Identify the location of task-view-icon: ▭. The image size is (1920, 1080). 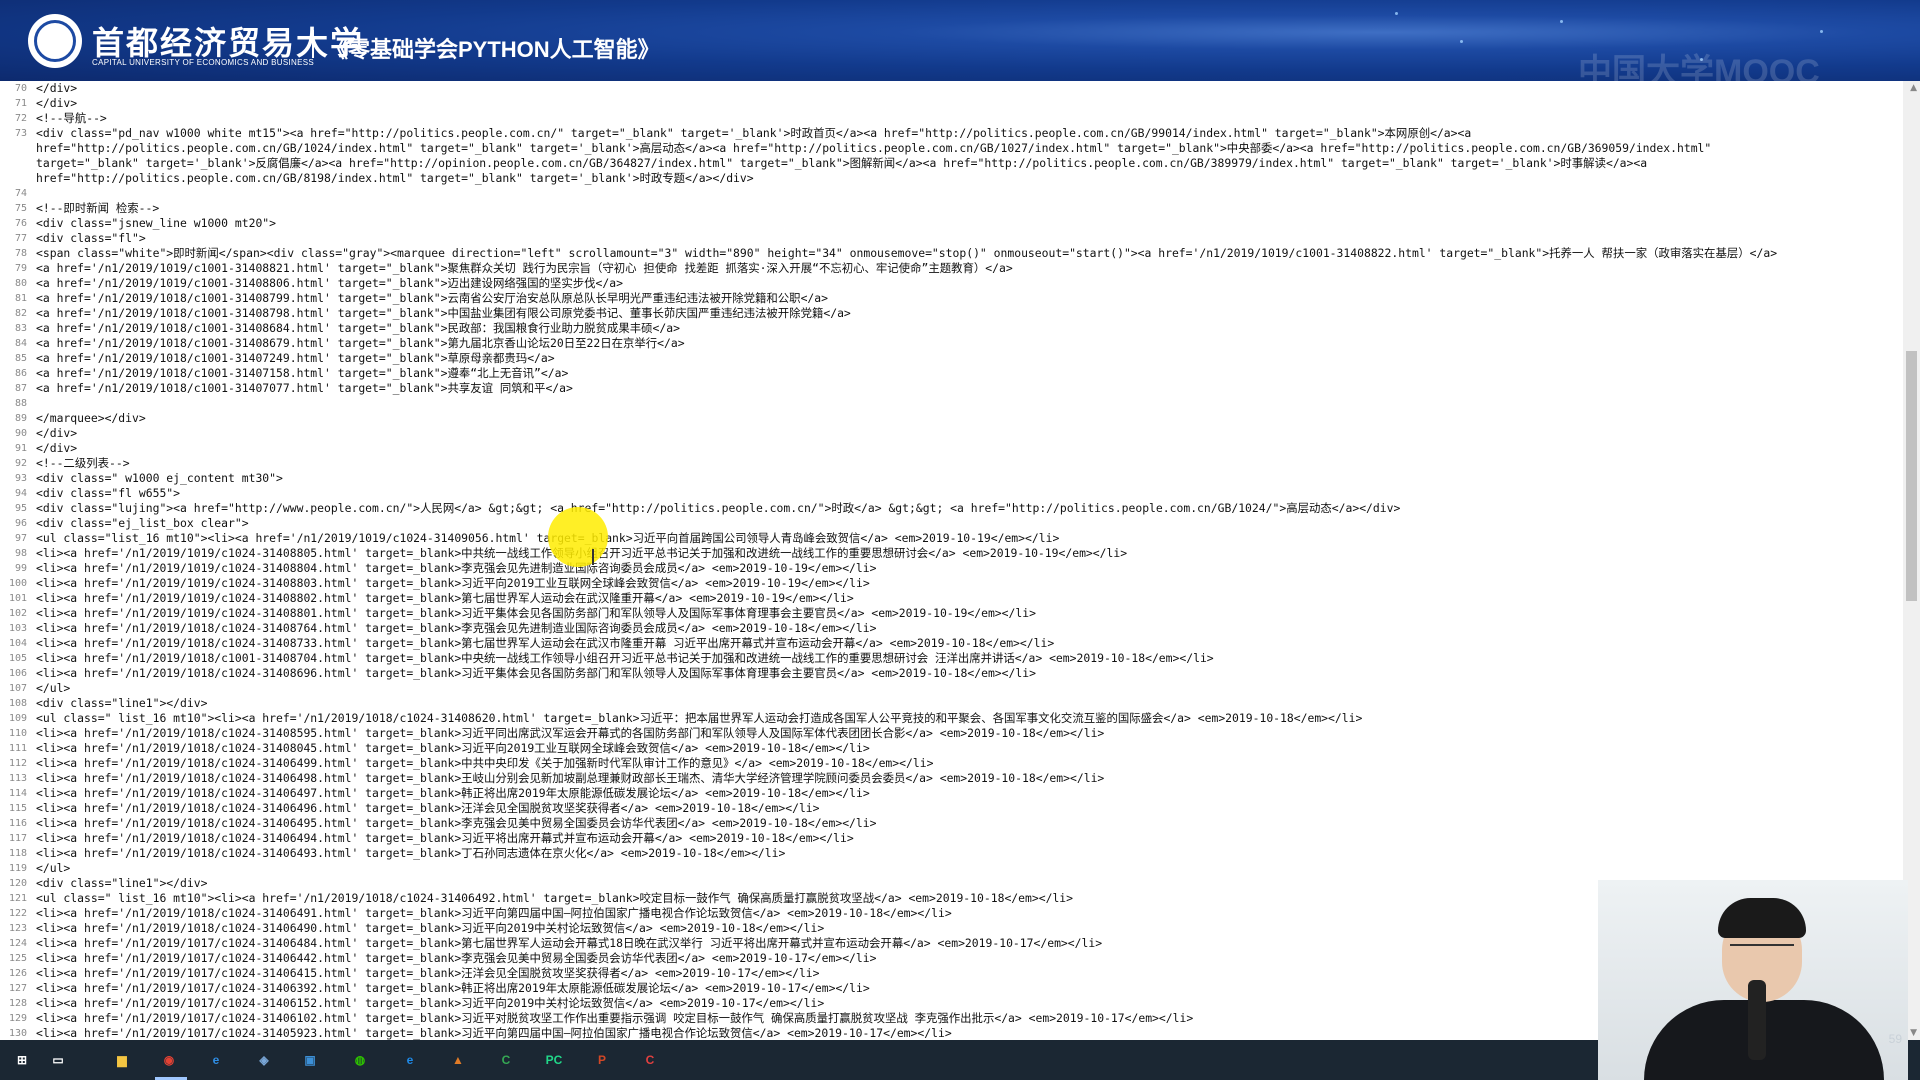
(58, 1060).